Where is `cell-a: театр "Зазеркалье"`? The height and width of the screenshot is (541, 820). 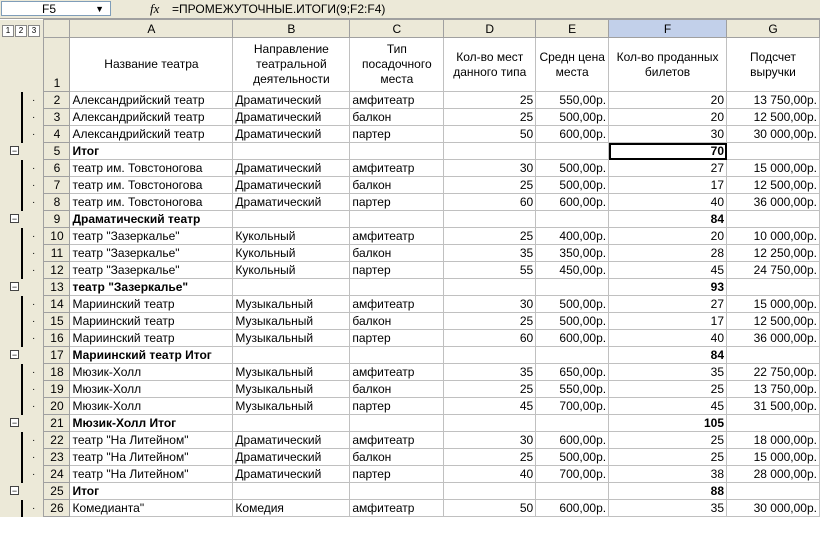
cell-a: театр "Зазеркалье" is located at coordinates (151, 270).